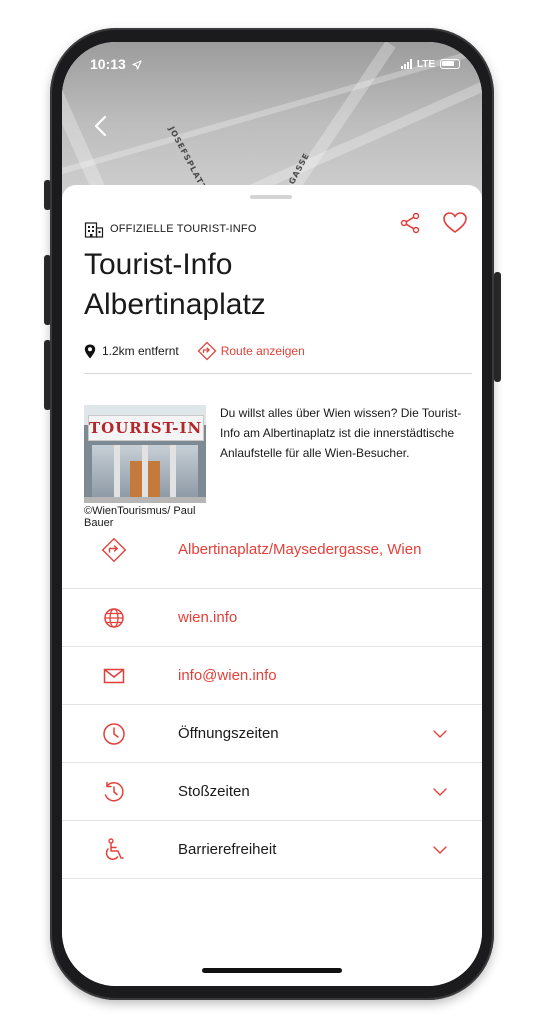 Image resolution: width=535 pixels, height=1019 pixels. I want to click on signal-icon, so click(406, 64).